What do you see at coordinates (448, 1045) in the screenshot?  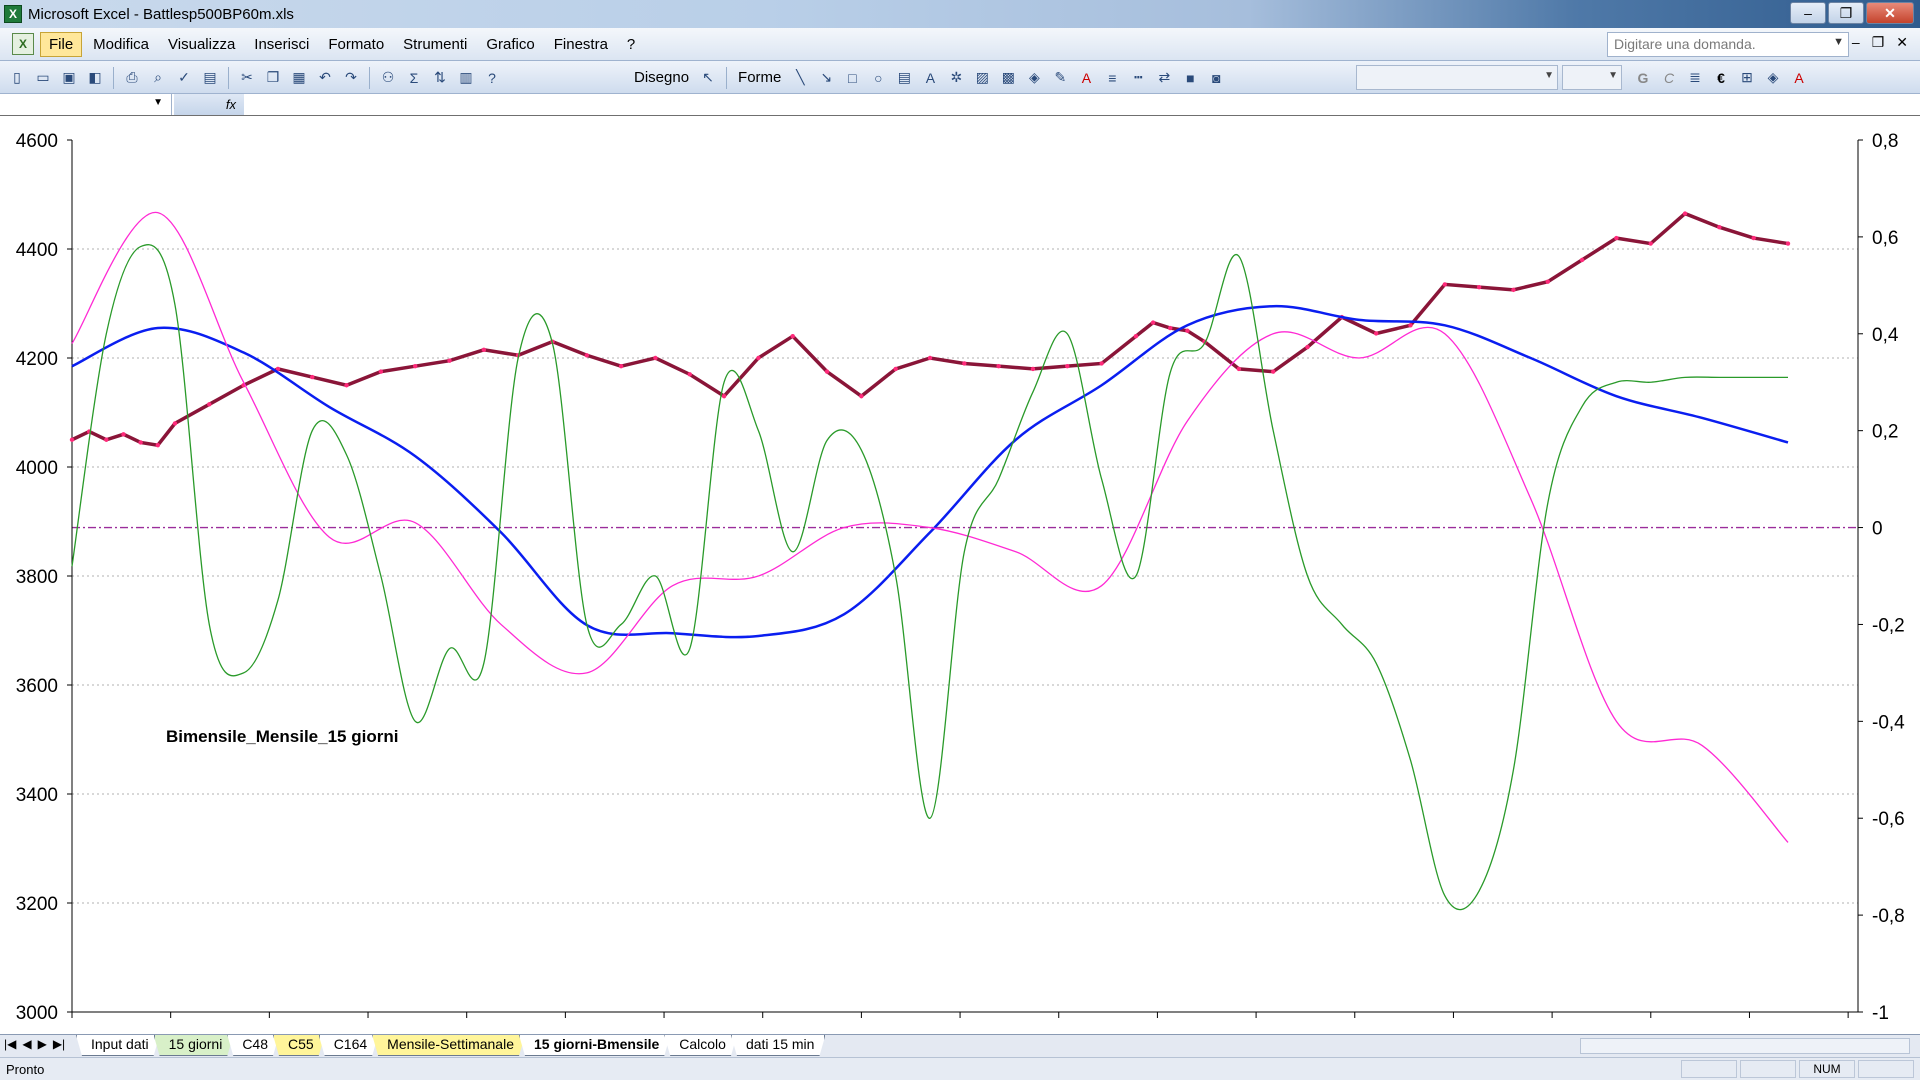 I see `sheet-tab-mensile-settimanale: Mensile-Settimanale` at bounding box center [448, 1045].